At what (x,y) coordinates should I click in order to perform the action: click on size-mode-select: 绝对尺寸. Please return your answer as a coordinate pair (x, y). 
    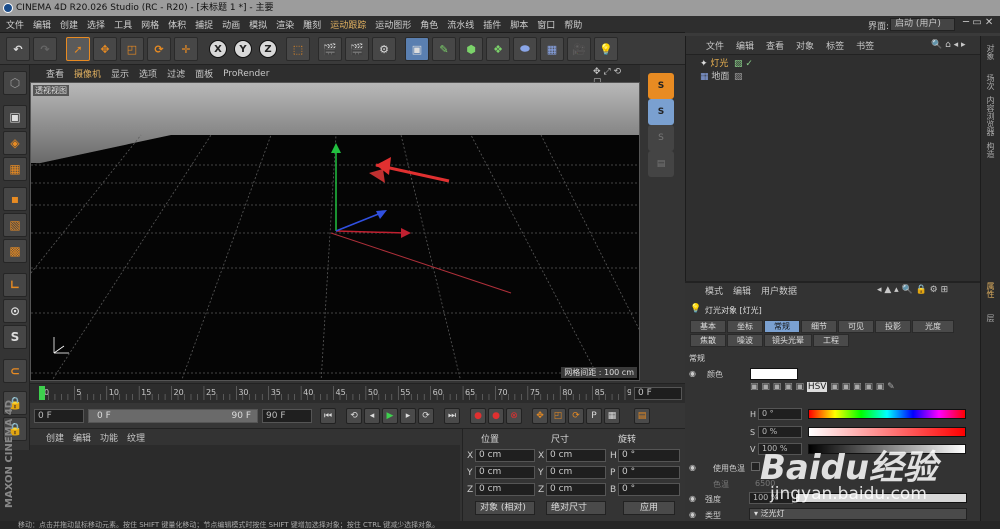
    Looking at the image, I should click on (576, 508).